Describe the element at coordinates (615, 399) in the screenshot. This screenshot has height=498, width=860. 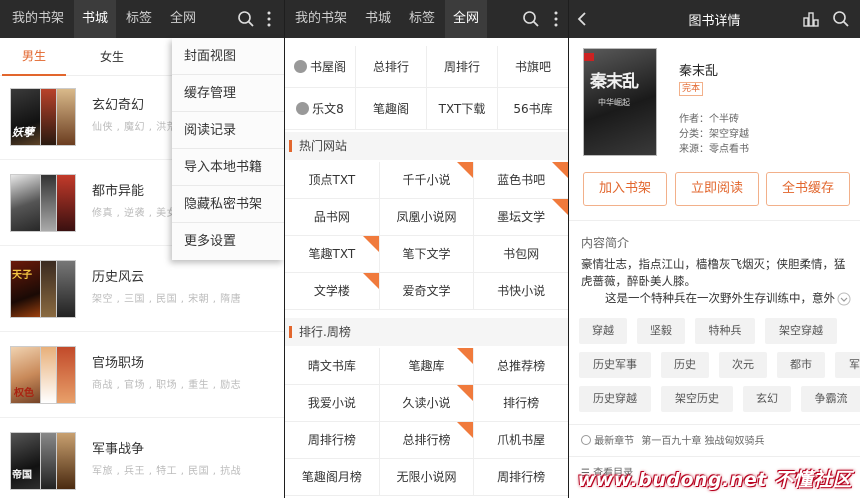
I see `book-tag: 历史穿越` at that location.